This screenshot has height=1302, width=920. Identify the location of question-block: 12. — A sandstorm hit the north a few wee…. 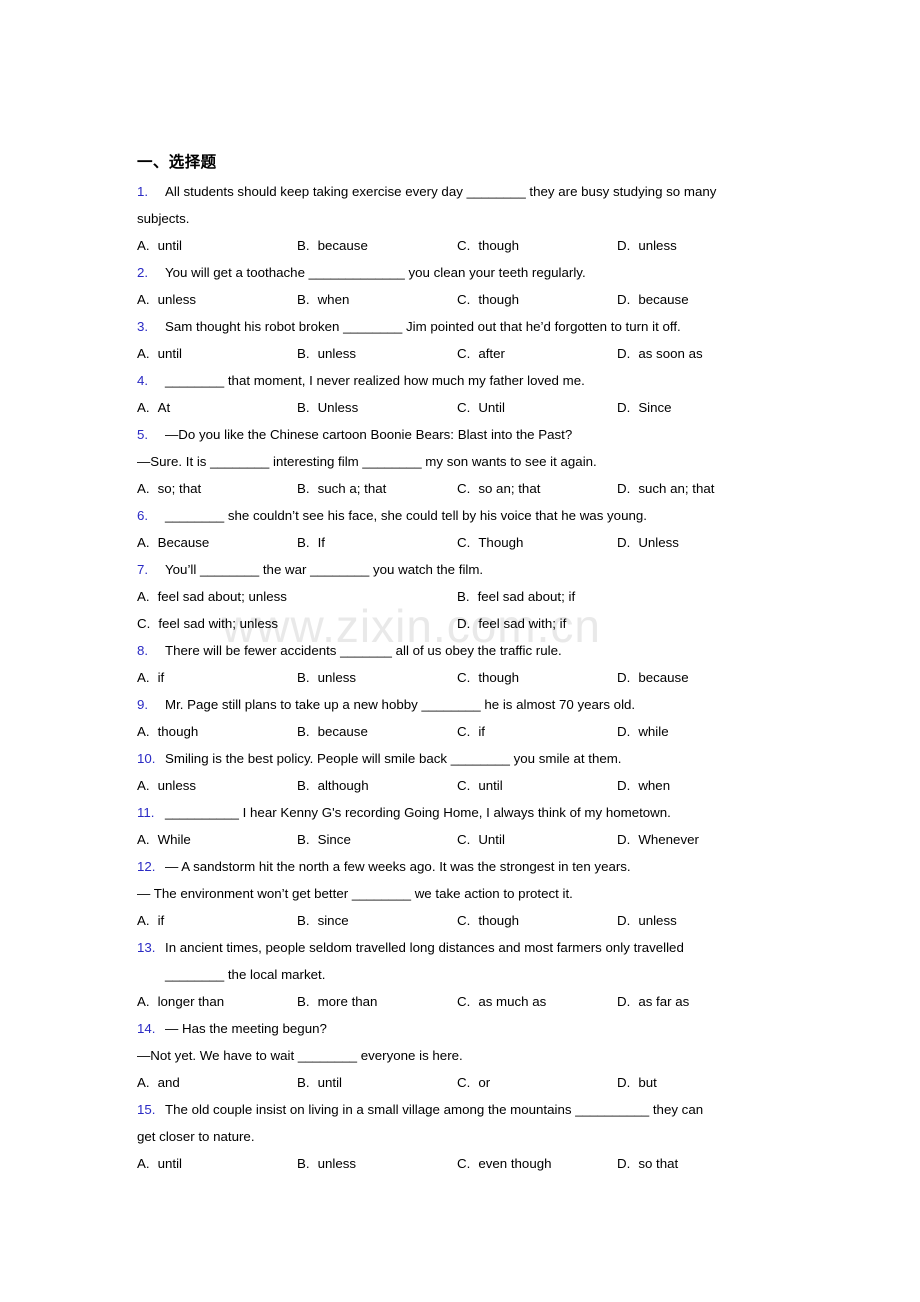
(467, 893).